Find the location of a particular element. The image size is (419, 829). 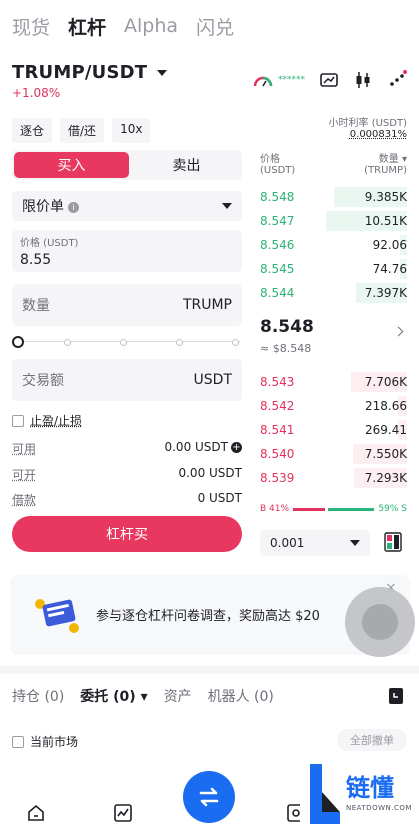

floating-assistive-button is located at coordinates (380, 622).